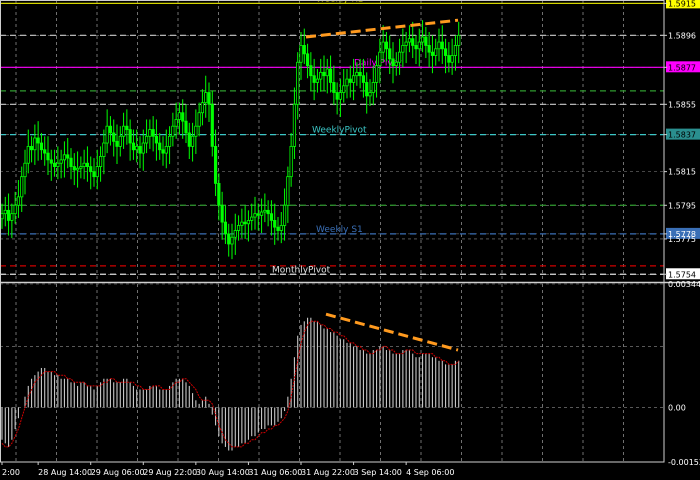  I want to click on time-tick-label: 31 Aug 22:00, so click(328, 472).